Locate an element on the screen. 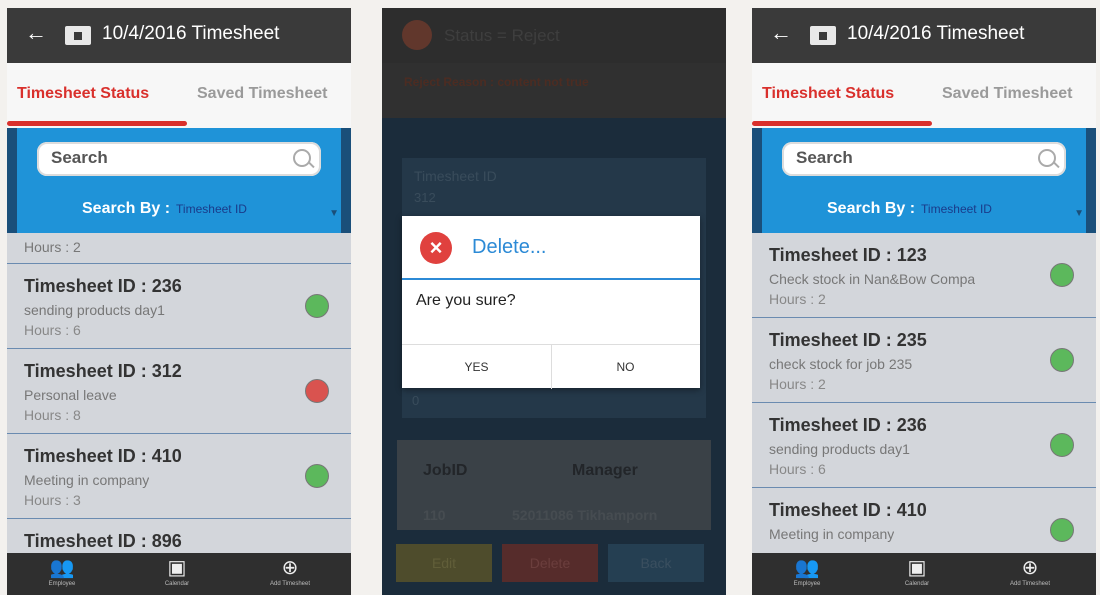  list-item: Timesheet ID : 896 is located at coordinates (179, 536).